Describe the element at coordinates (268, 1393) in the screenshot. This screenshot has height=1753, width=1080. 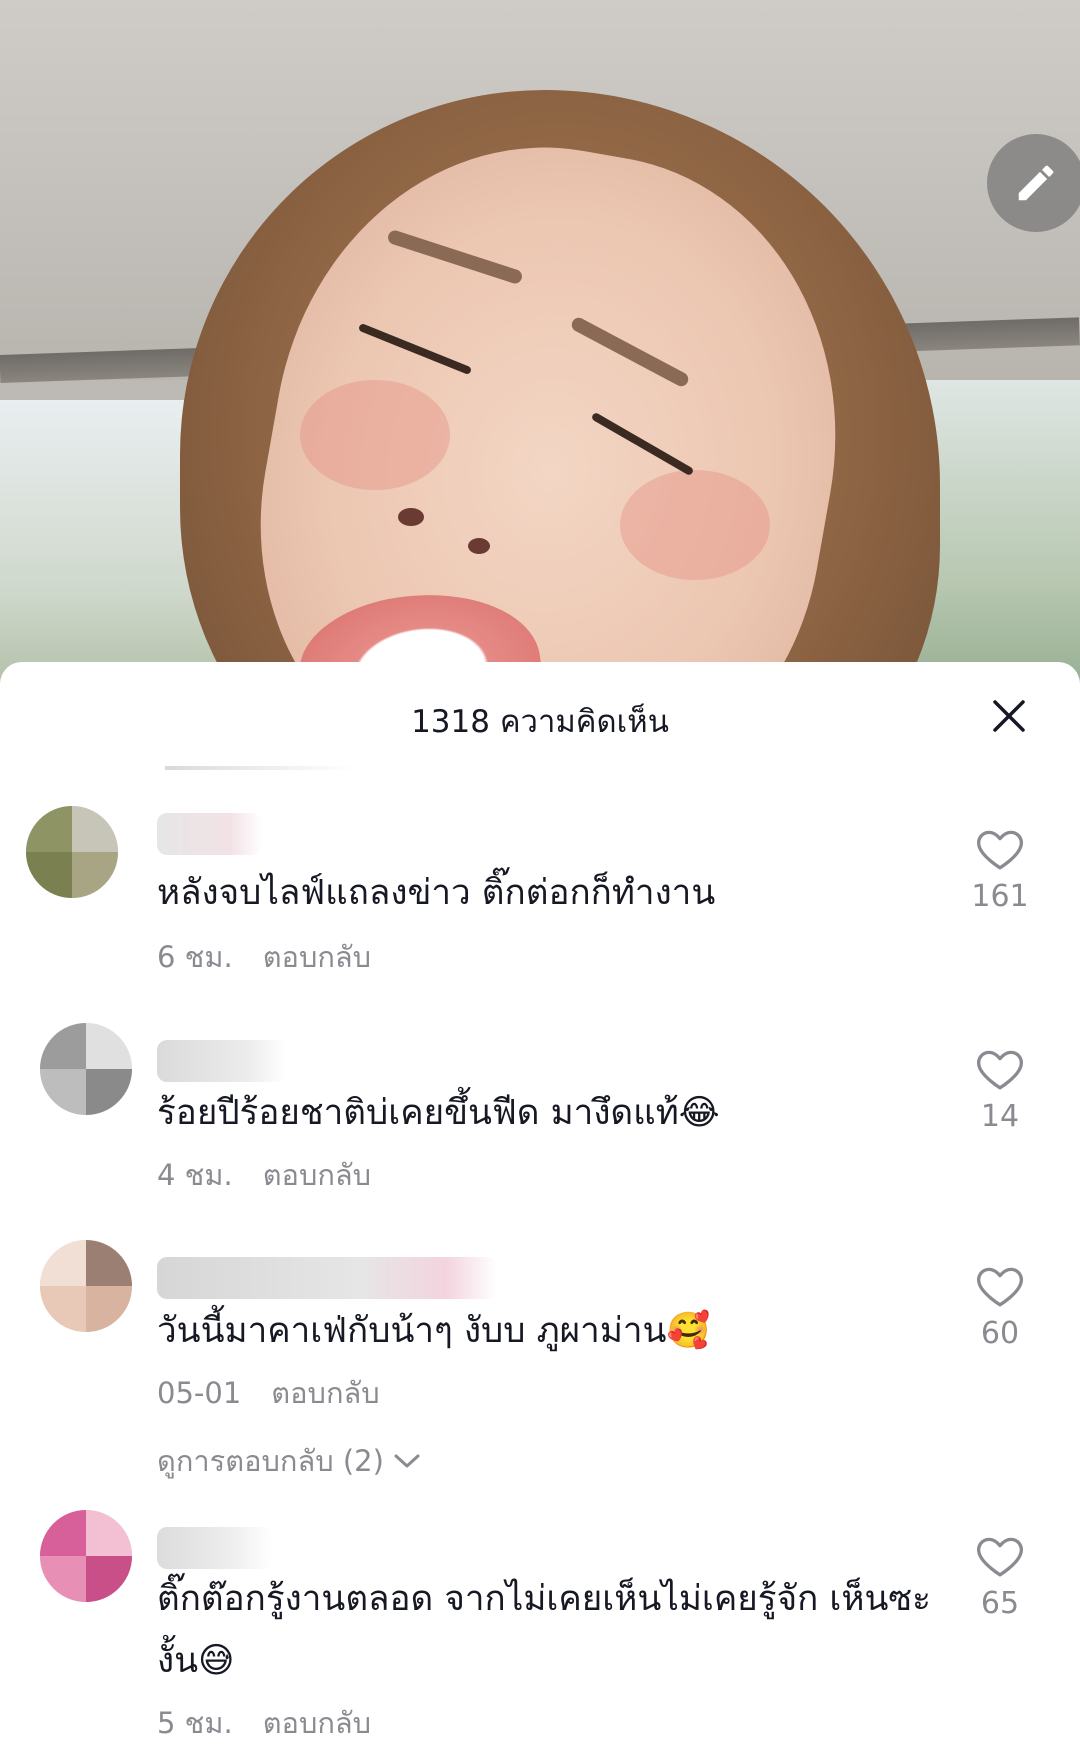
I see `comment-meta: 05-01 ตอบกลับ` at that location.